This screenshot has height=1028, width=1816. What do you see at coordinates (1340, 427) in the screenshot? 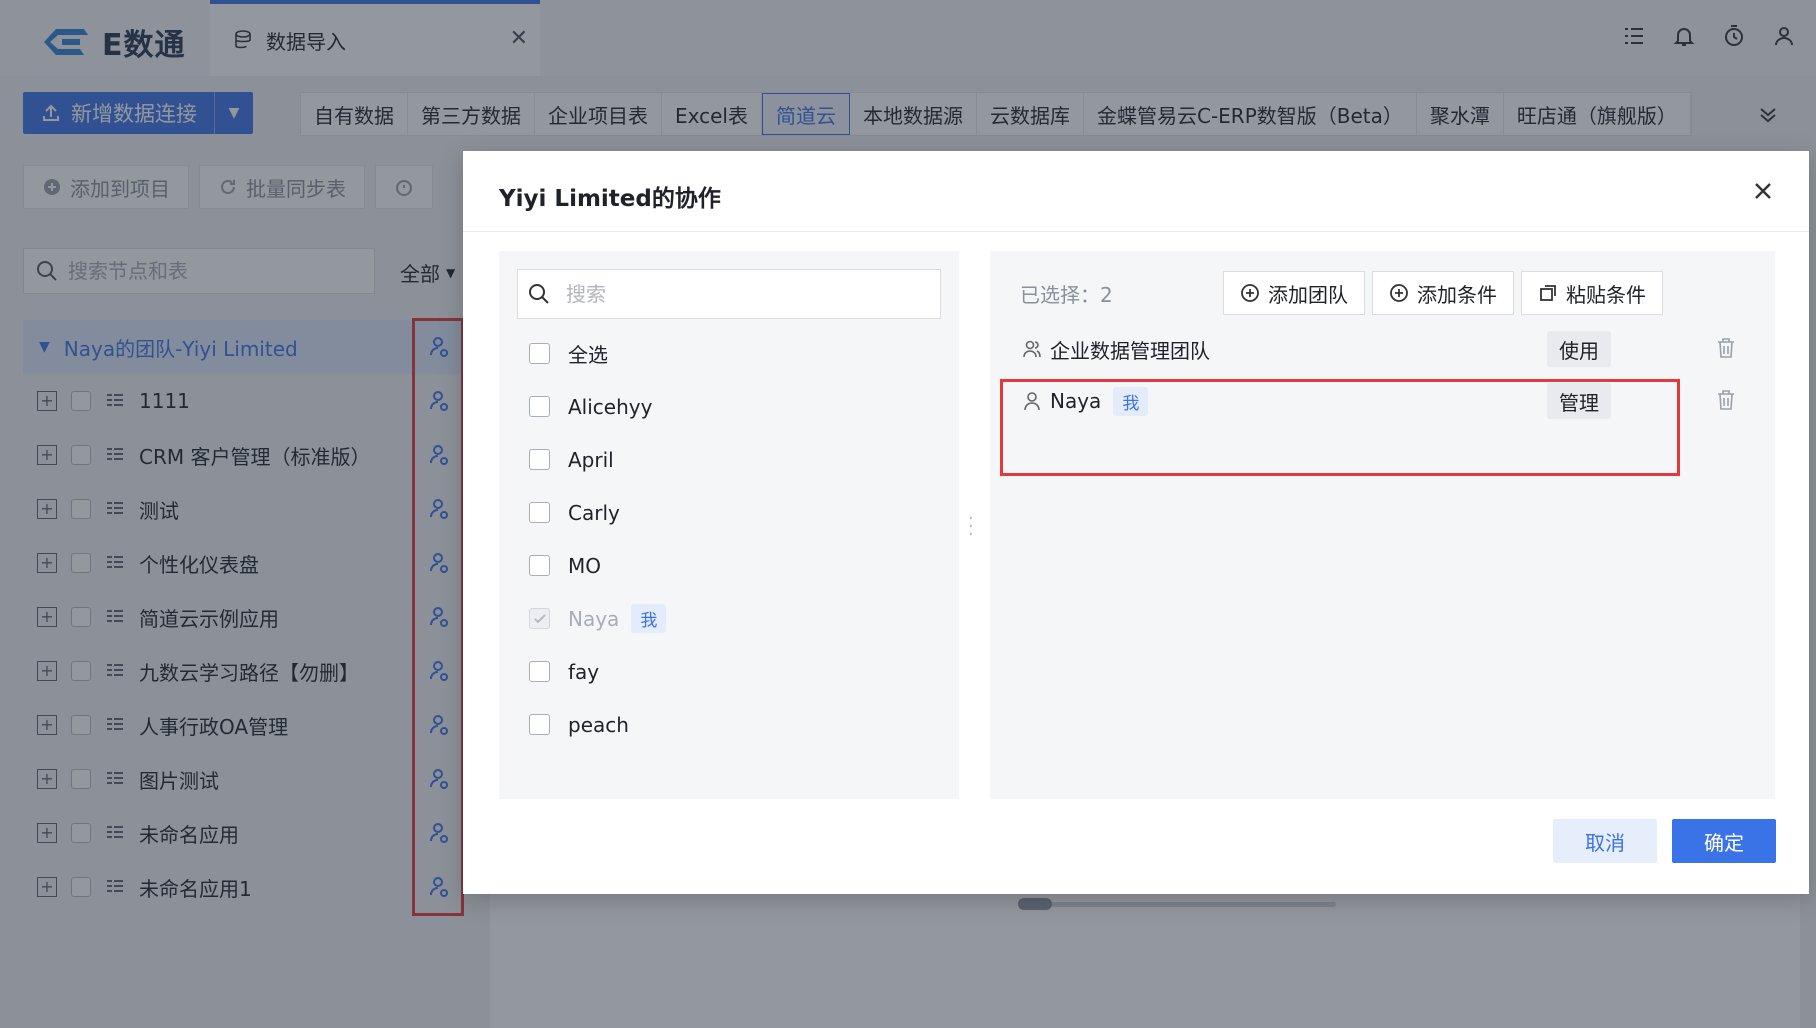
I see `selected-list-highlight` at bounding box center [1340, 427].